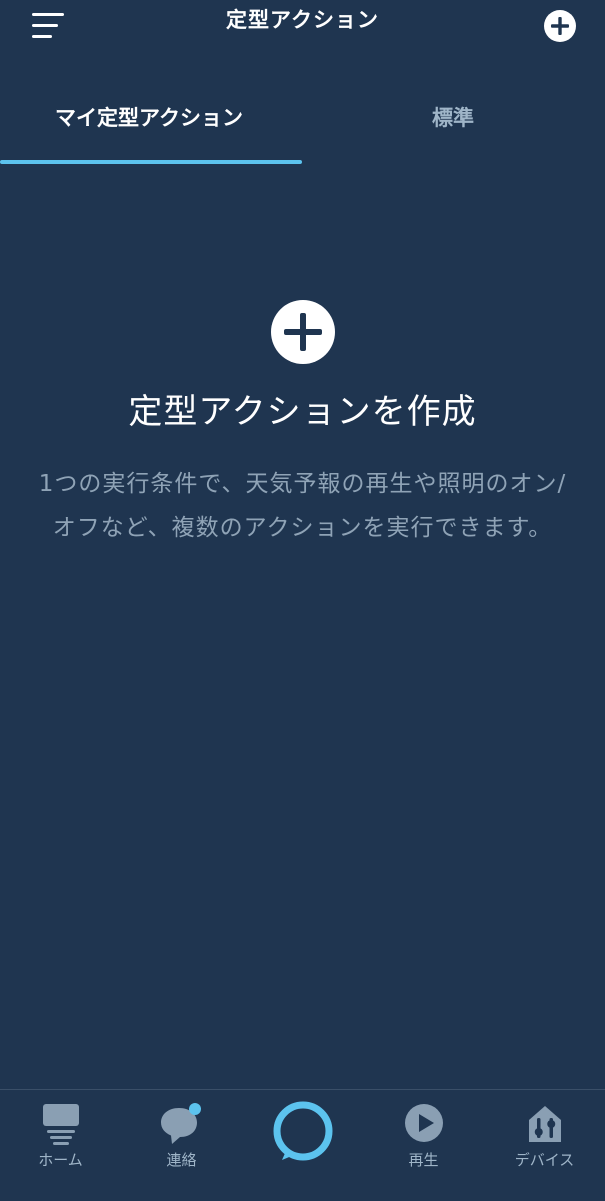 The height and width of the screenshot is (1201, 605). I want to click on app-header: 定型アクション, so click(302, 28).